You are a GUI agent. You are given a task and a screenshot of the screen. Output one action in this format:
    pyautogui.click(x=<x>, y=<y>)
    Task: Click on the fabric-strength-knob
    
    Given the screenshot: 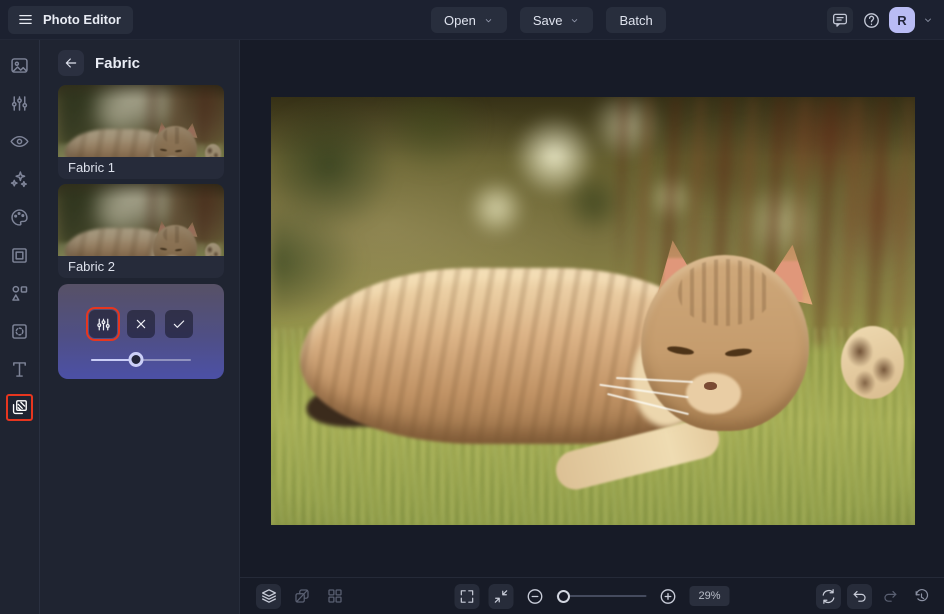 What is the action you would take?
    pyautogui.click(x=136, y=359)
    